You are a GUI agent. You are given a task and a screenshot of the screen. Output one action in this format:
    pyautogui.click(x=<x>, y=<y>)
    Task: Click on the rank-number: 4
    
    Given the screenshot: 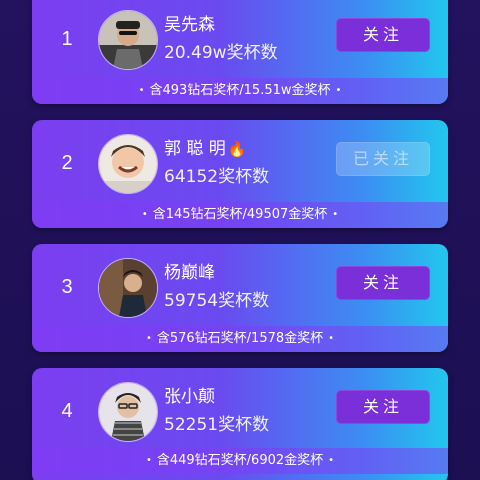 What is the action you would take?
    pyautogui.click(x=67, y=411)
    